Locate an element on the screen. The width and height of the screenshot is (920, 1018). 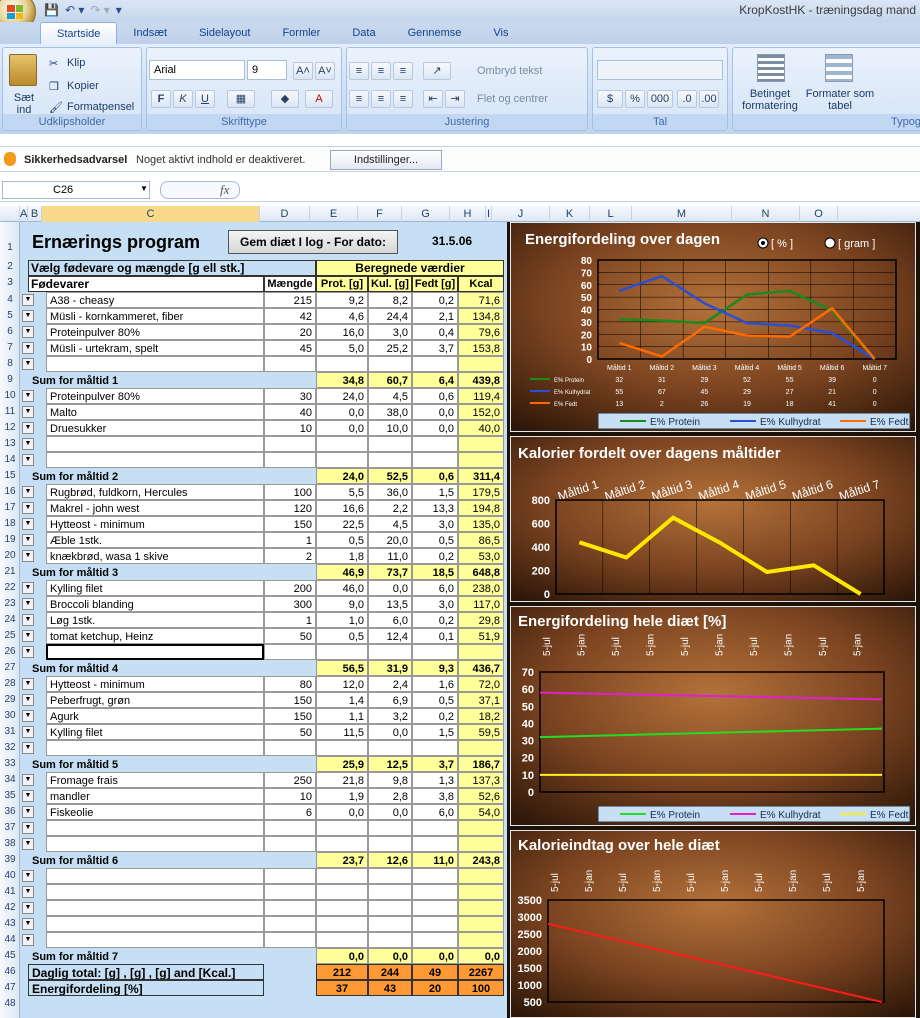
shrink-font-icon: A˅ is located at coordinates (325, 71).